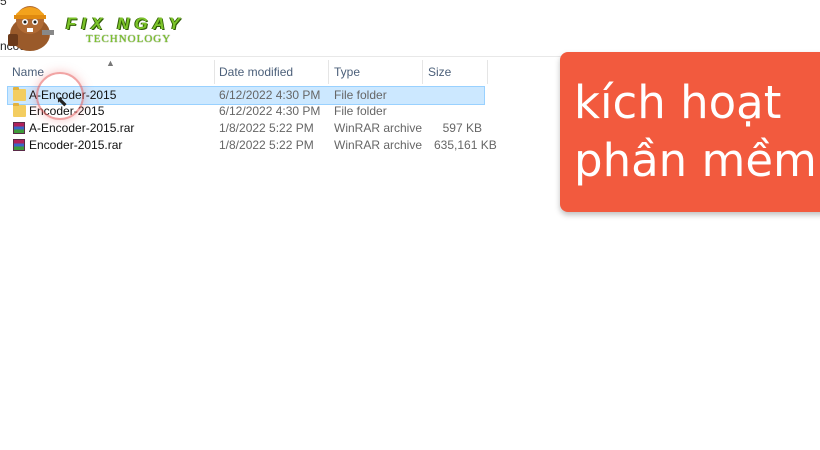 The height and width of the screenshot is (450, 820). Describe the element at coordinates (129, 39) in the screenshot. I see `logo-subtitle: TECHNOLOGY` at that location.